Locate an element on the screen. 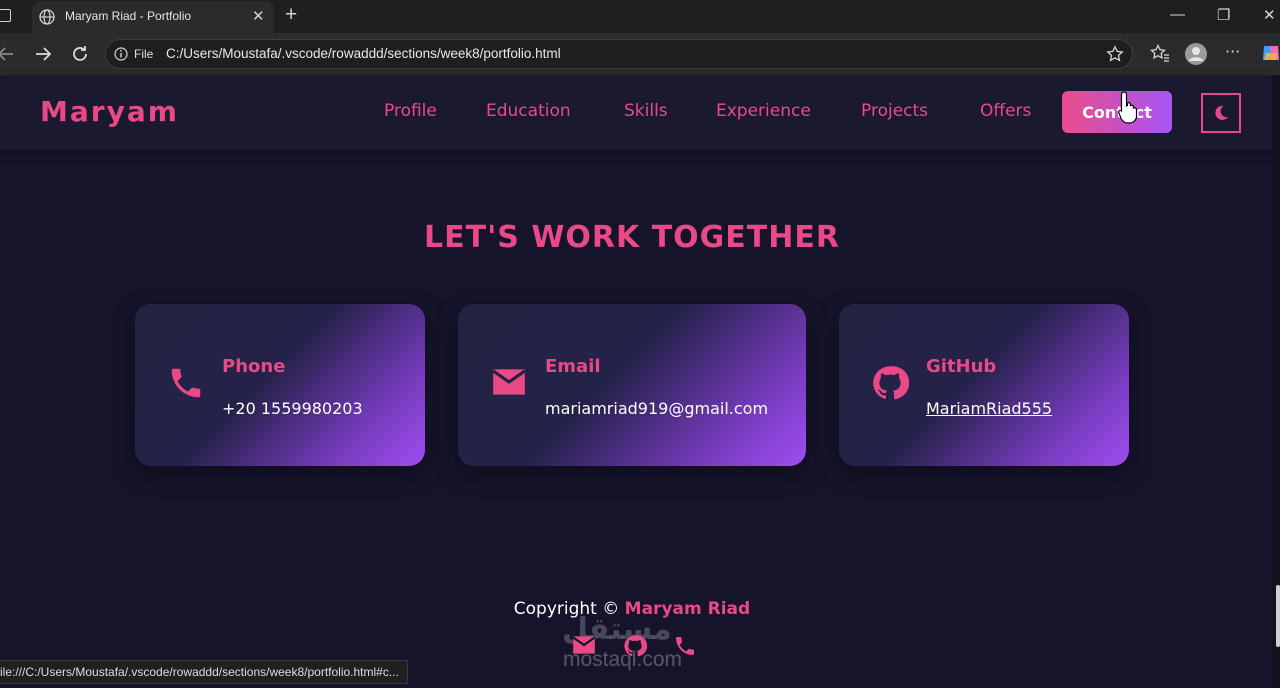  more-options-icon: ··· is located at coordinates (1232, 51).